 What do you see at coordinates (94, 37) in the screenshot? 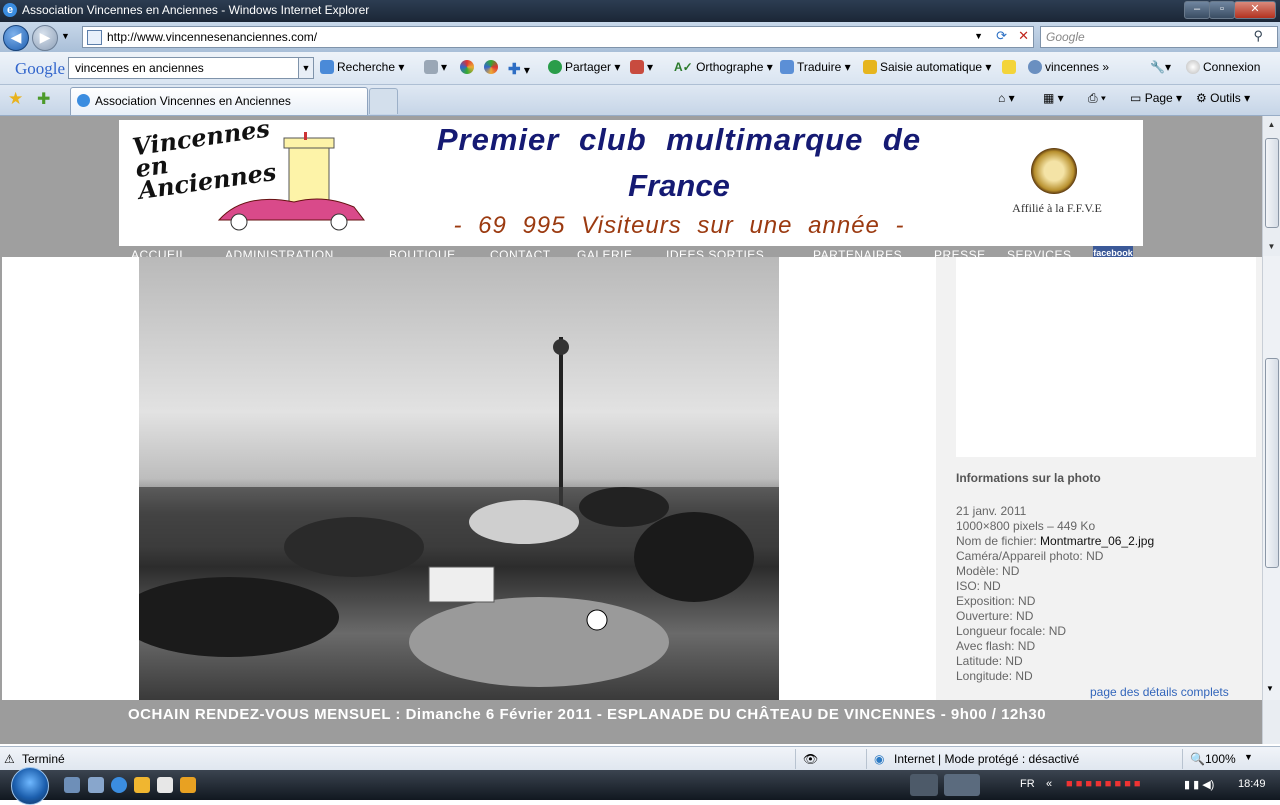
I see `page-icon` at bounding box center [94, 37].